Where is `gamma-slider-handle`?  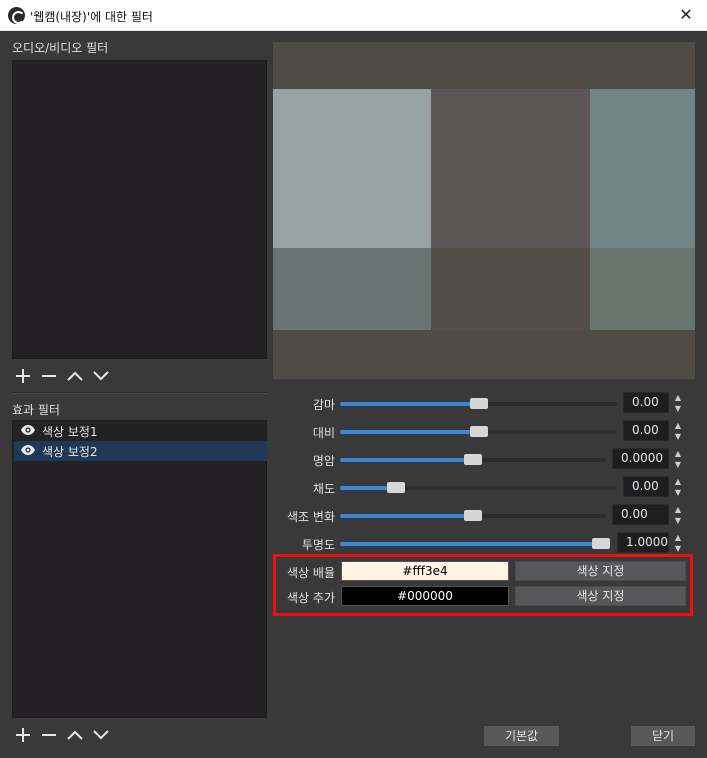
gamma-slider-handle is located at coordinates (479, 403).